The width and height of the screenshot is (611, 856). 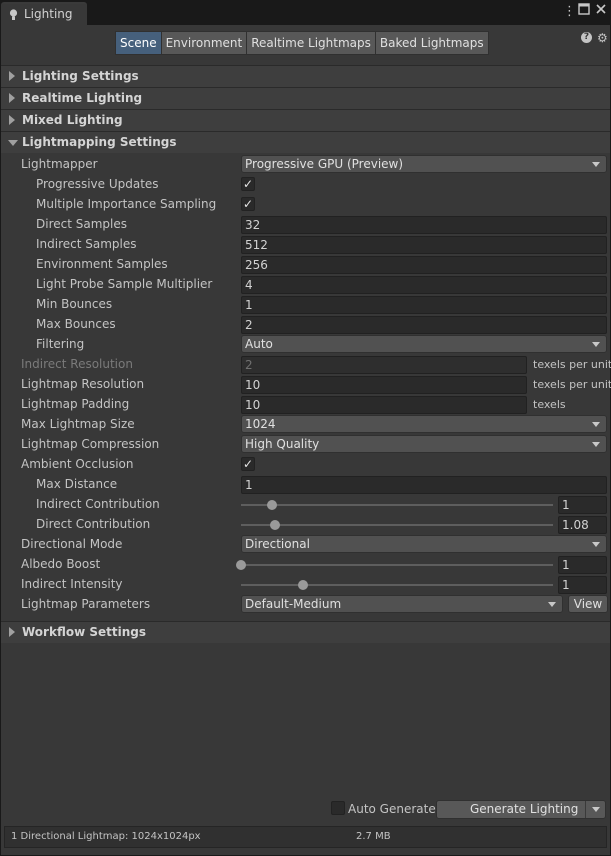 I want to click on direct-samples-label: Direct Samples, so click(x=81, y=224).